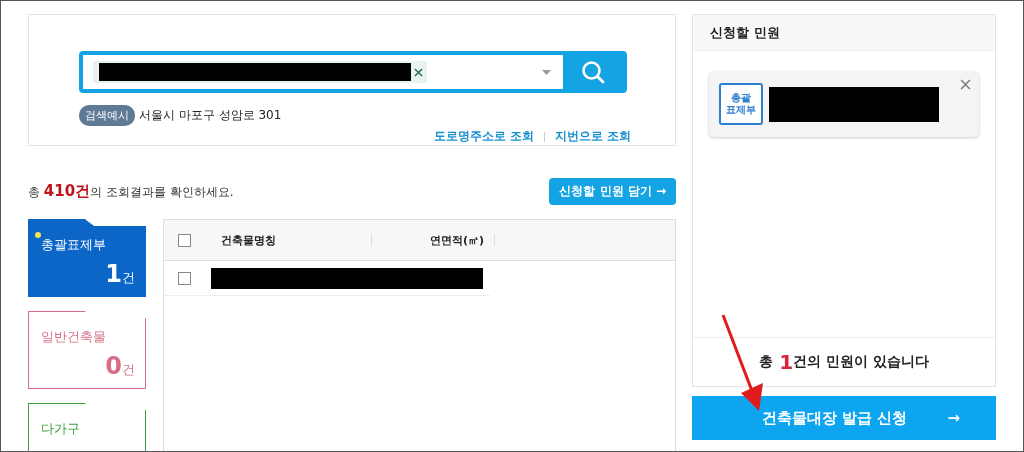 The width and height of the screenshot is (1024, 452). What do you see at coordinates (546, 72) in the screenshot?
I see `dropdown-caret-icon` at bounding box center [546, 72].